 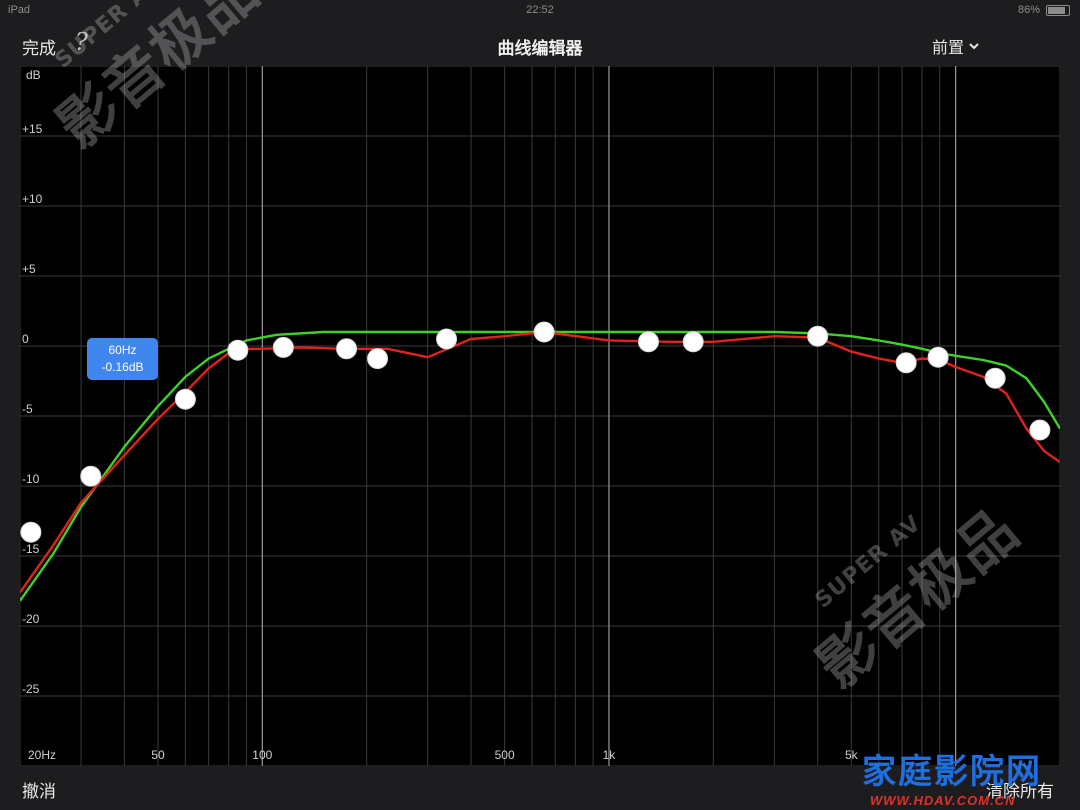 I want to click on tooltip-frequency: 60Hz, so click(x=122, y=350).